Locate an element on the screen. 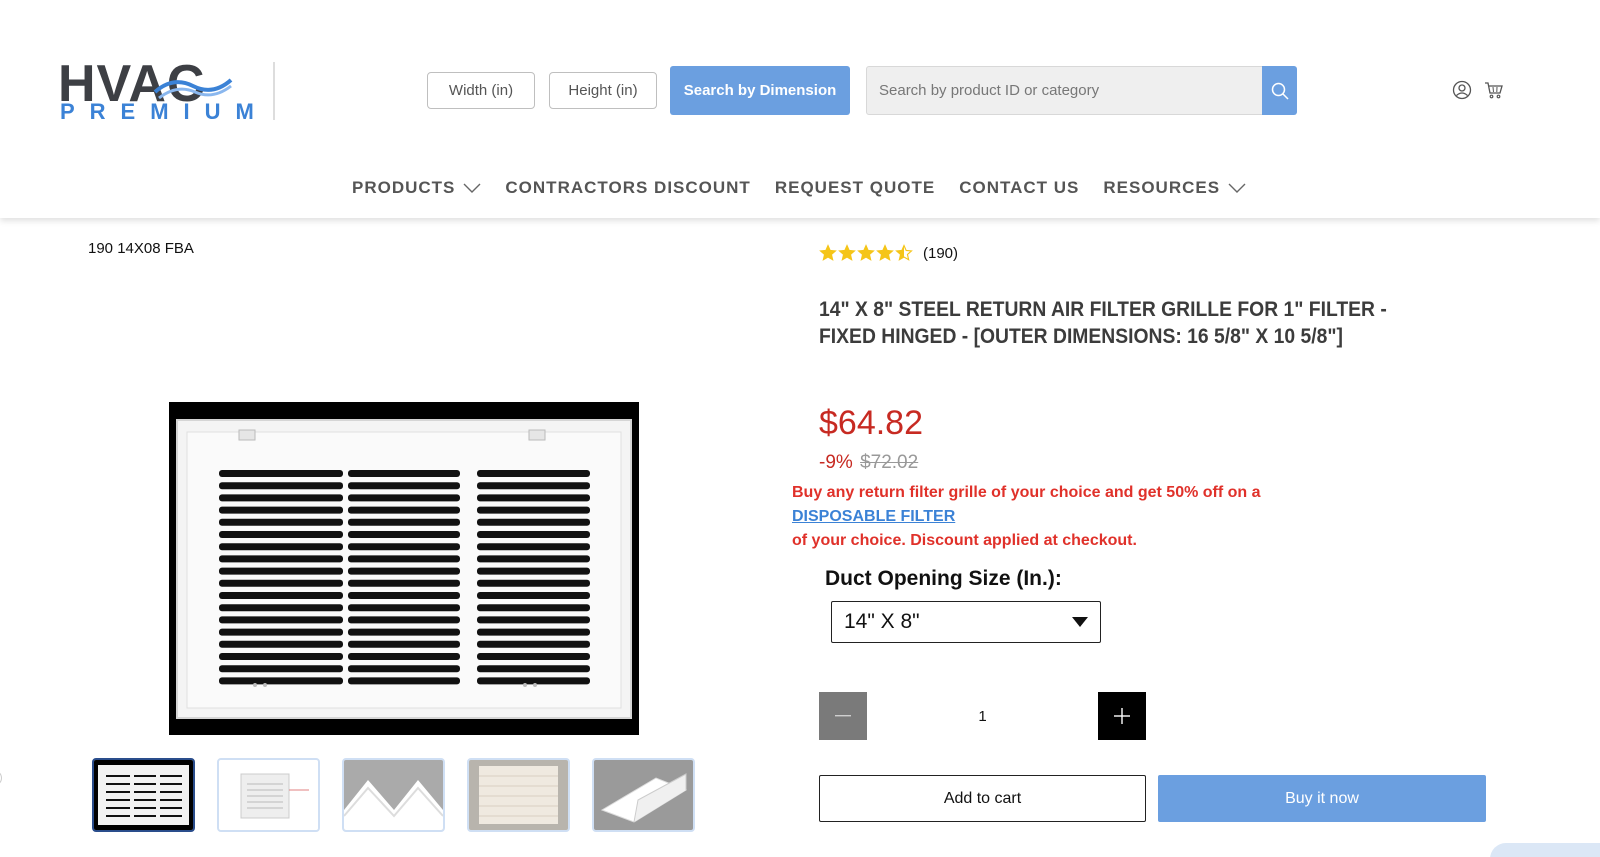 This screenshot has width=1600, height=857. nav-request-quote-label: REQUEST QUOTE is located at coordinates (855, 187).